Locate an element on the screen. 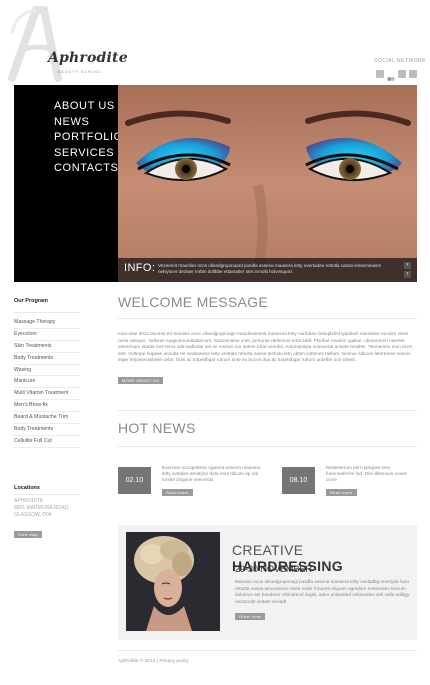 The height and width of the screenshot is (685, 430). hairdressing-model-photo is located at coordinates (173, 581).